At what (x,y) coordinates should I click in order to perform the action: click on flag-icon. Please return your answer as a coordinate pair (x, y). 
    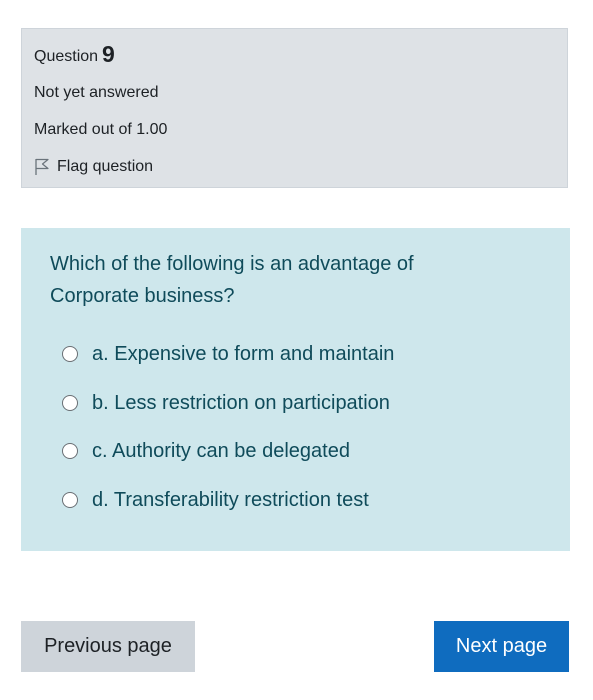
    Looking at the image, I should click on (42, 167).